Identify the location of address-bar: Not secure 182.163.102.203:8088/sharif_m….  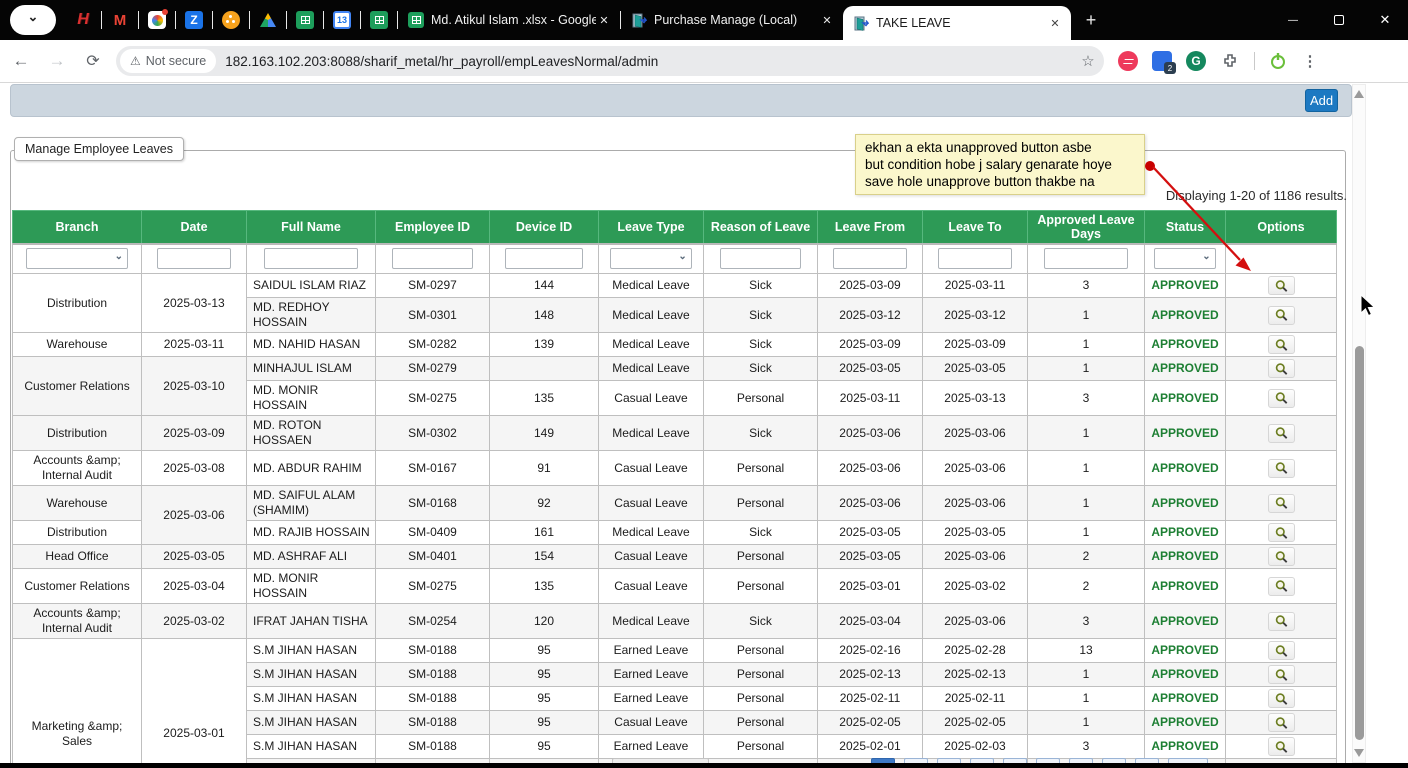
(610, 61).